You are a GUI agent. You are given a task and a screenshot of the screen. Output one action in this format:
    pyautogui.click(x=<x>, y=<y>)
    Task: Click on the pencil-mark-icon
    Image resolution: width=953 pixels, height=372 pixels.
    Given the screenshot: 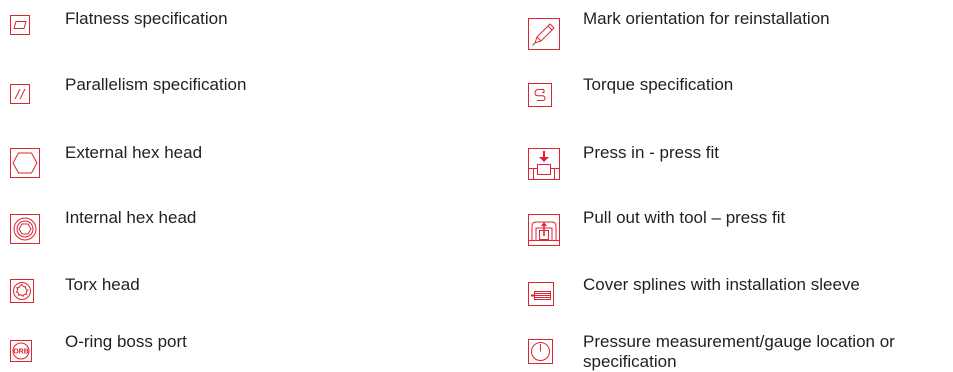 What is the action you would take?
    pyautogui.click(x=544, y=34)
    